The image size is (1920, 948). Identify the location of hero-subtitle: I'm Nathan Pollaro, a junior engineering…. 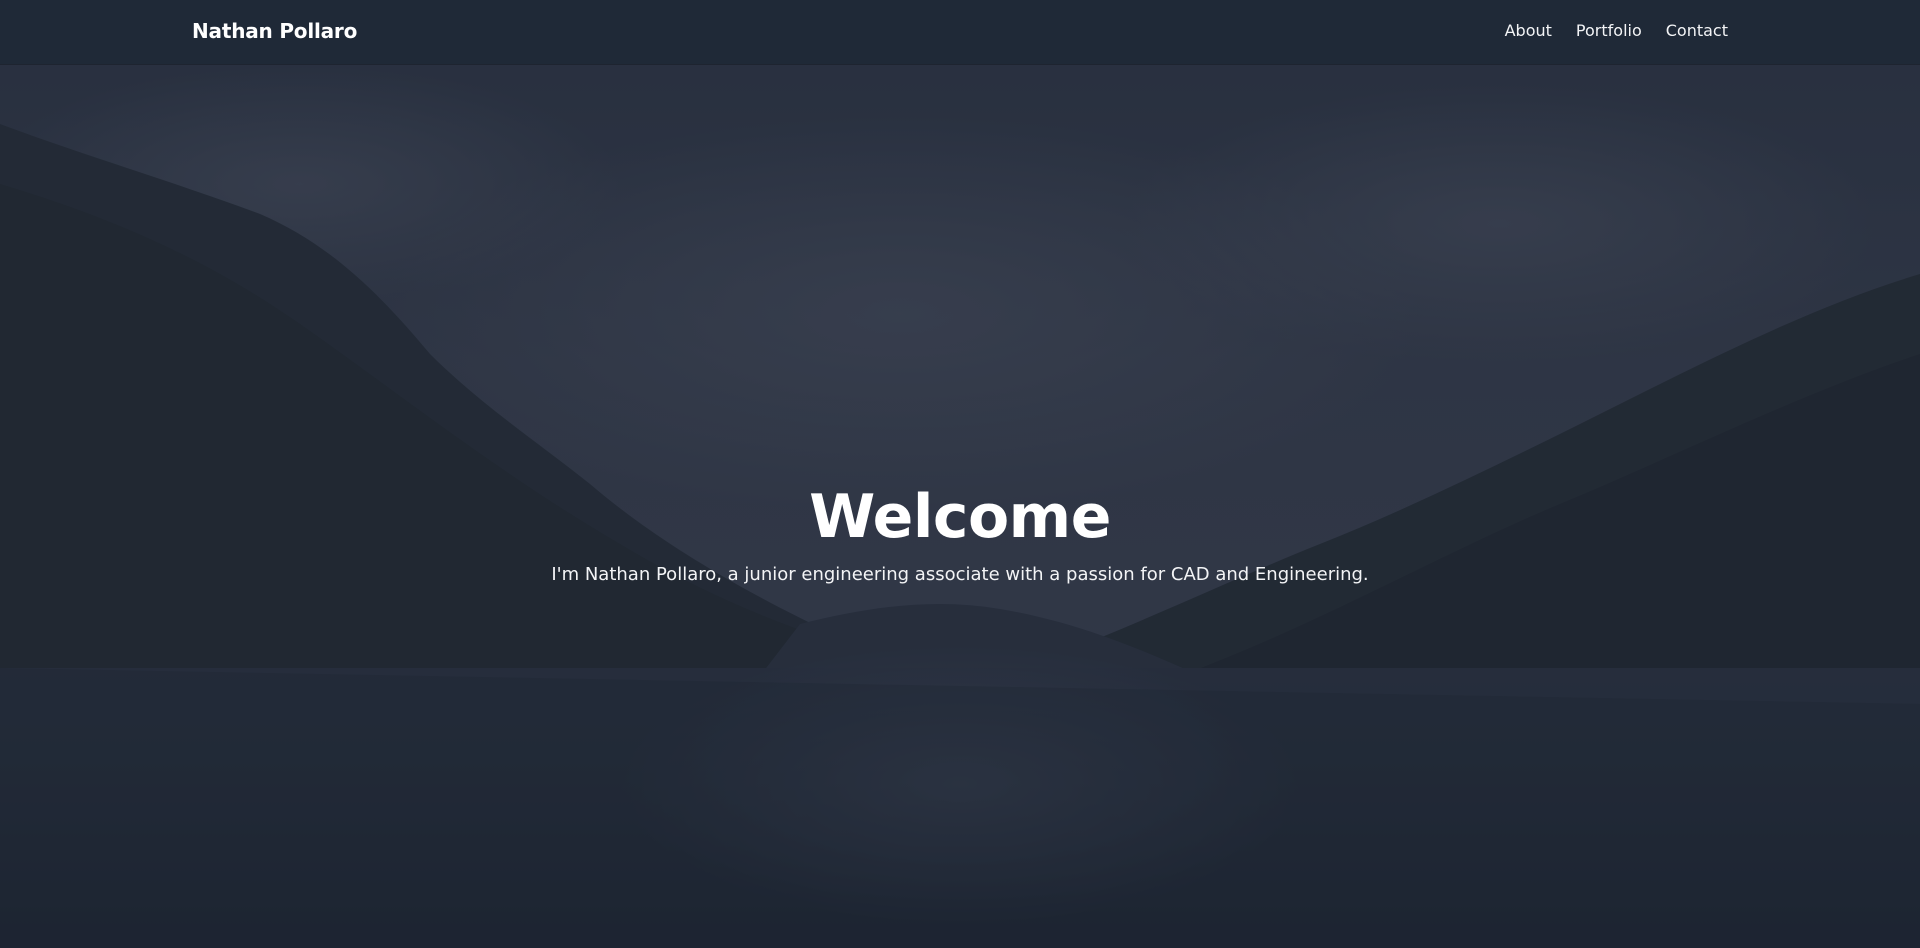
(960, 574).